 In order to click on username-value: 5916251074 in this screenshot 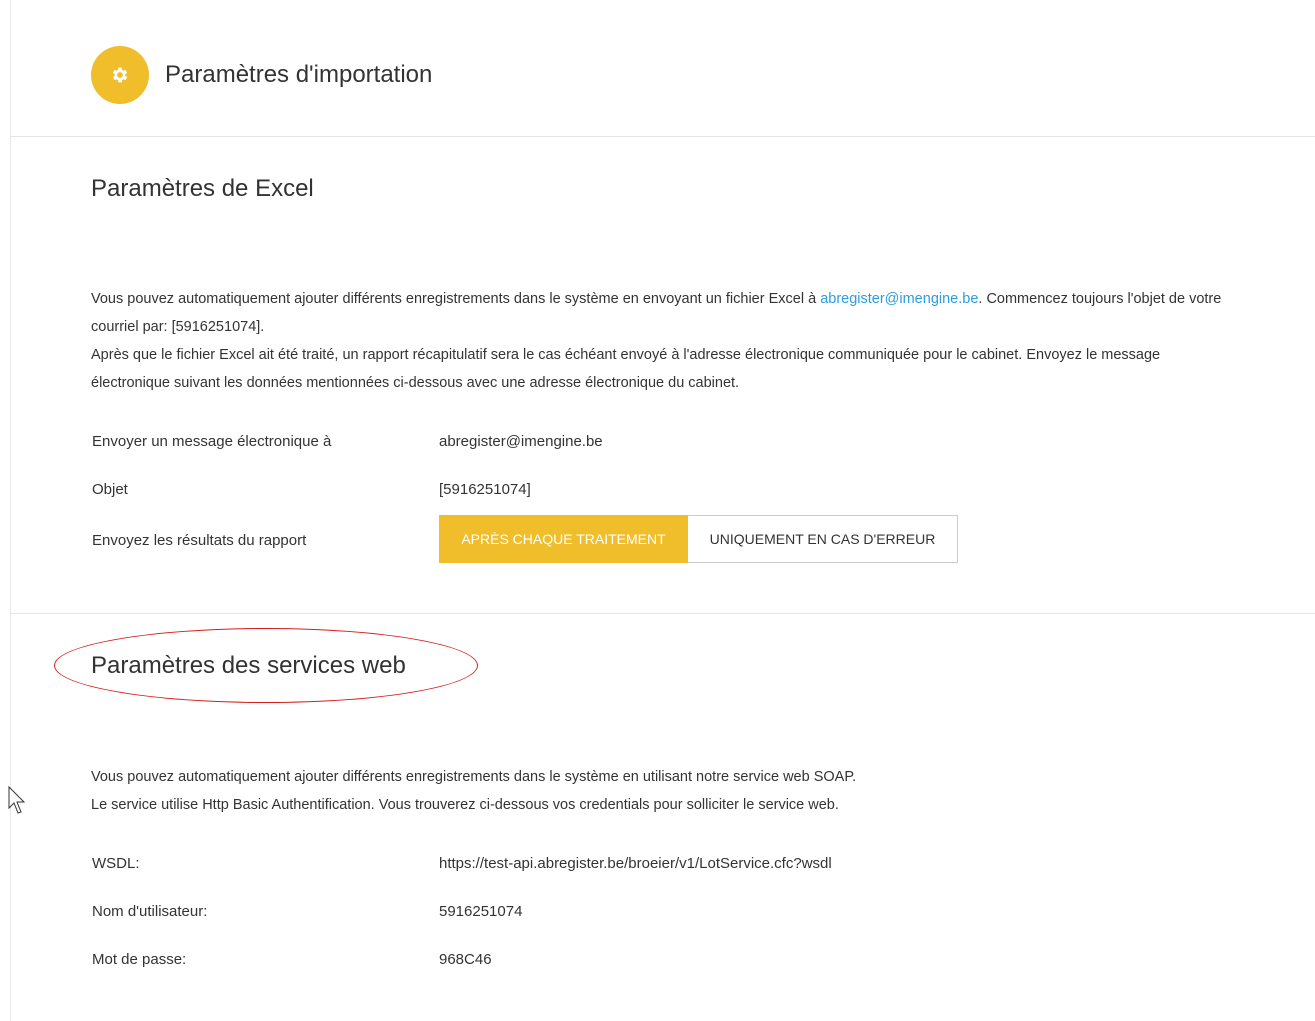, I will do `click(481, 911)`.